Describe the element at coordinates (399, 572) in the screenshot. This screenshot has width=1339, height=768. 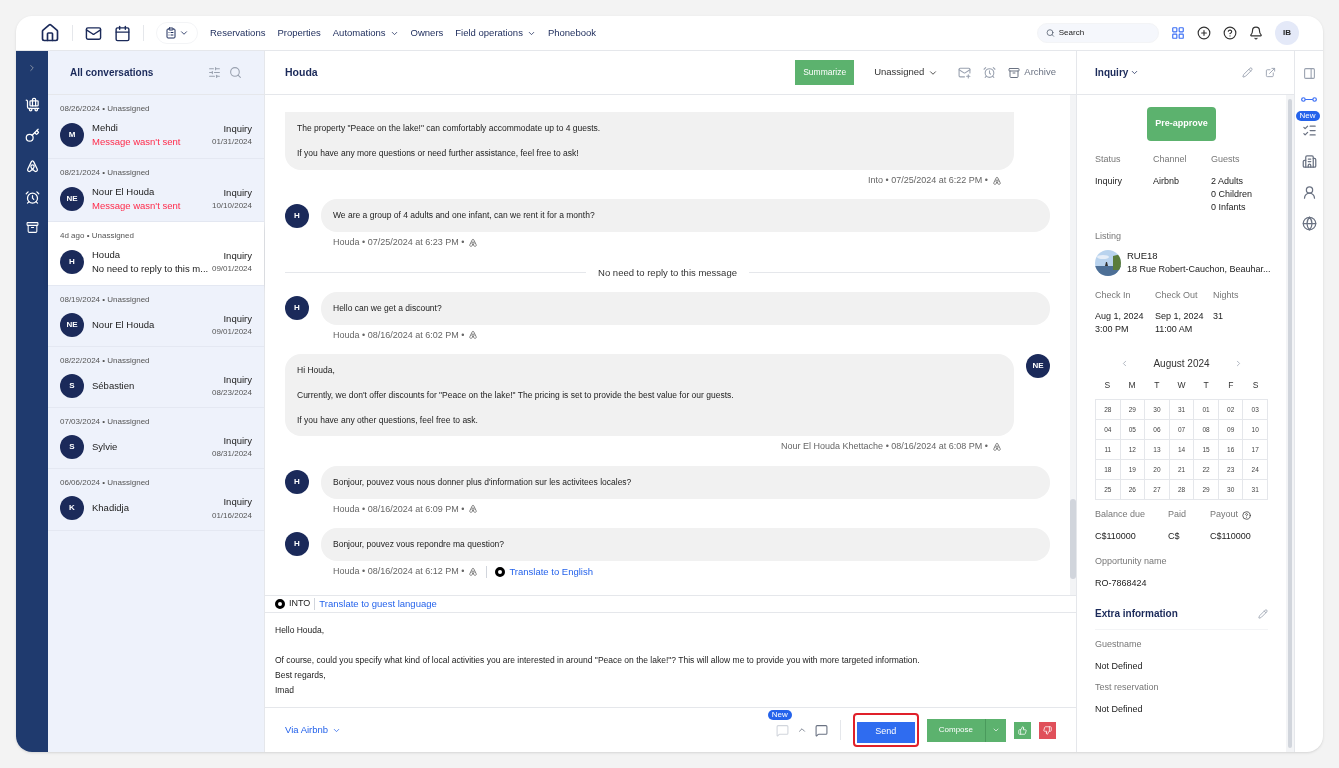
I see `message-meta: Houda • 08/16/2024 at 6:12 PM •` at that location.